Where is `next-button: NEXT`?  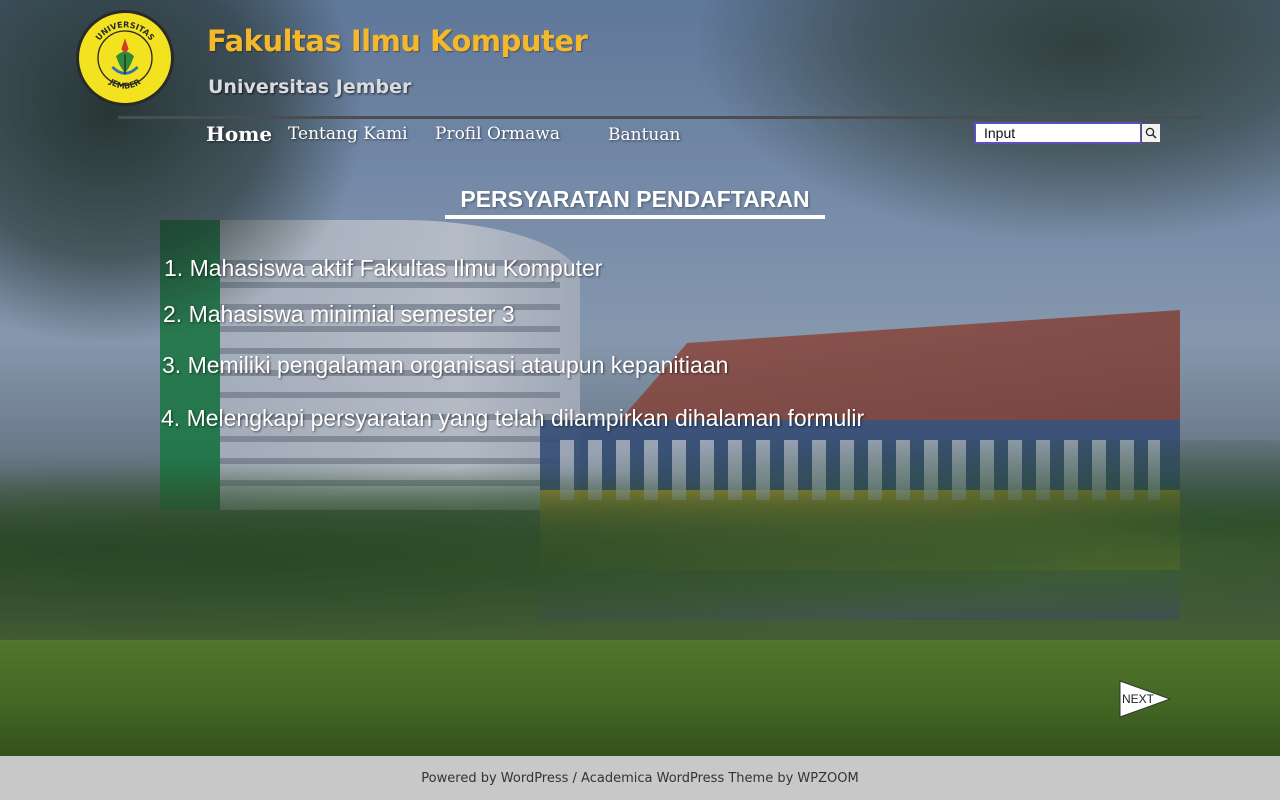 next-button: NEXT is located at coordinates (1145, 699).